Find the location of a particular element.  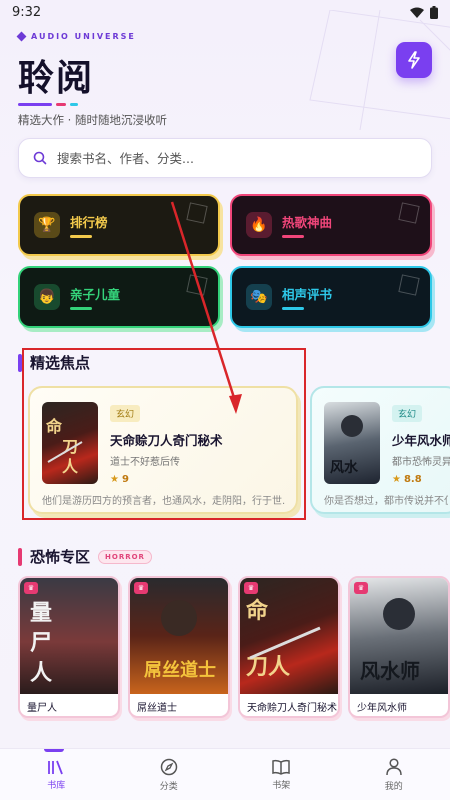

featured-section-header: 精选焦点 is located at coordinates (54, 362).